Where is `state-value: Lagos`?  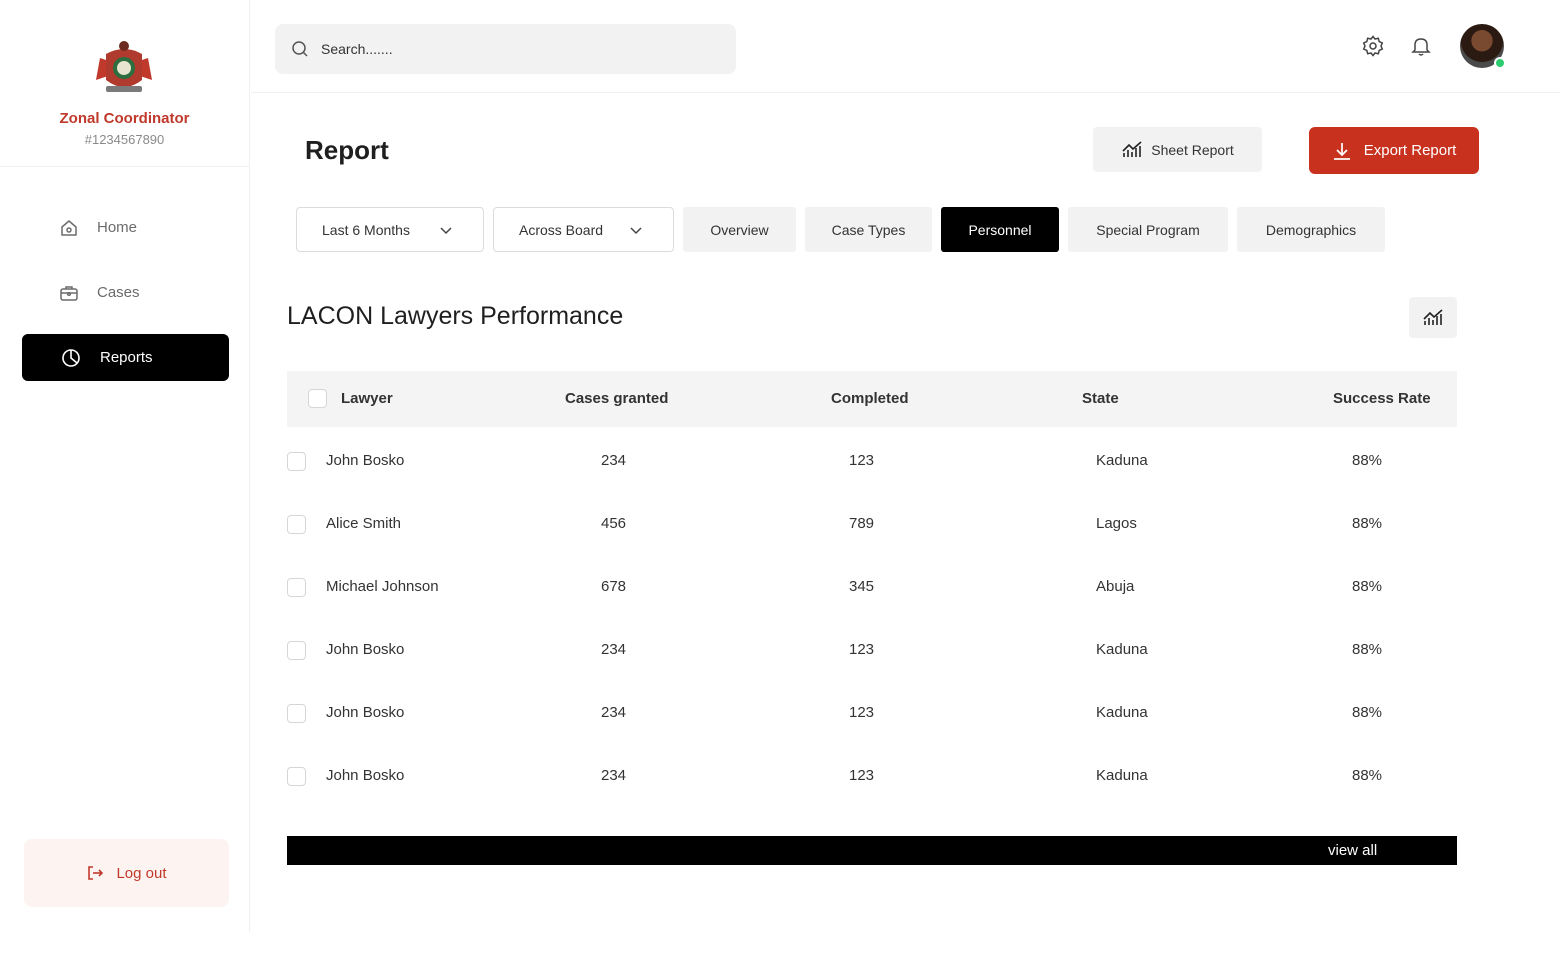 state-value: Lagos is located at coordinates (1116, 523).